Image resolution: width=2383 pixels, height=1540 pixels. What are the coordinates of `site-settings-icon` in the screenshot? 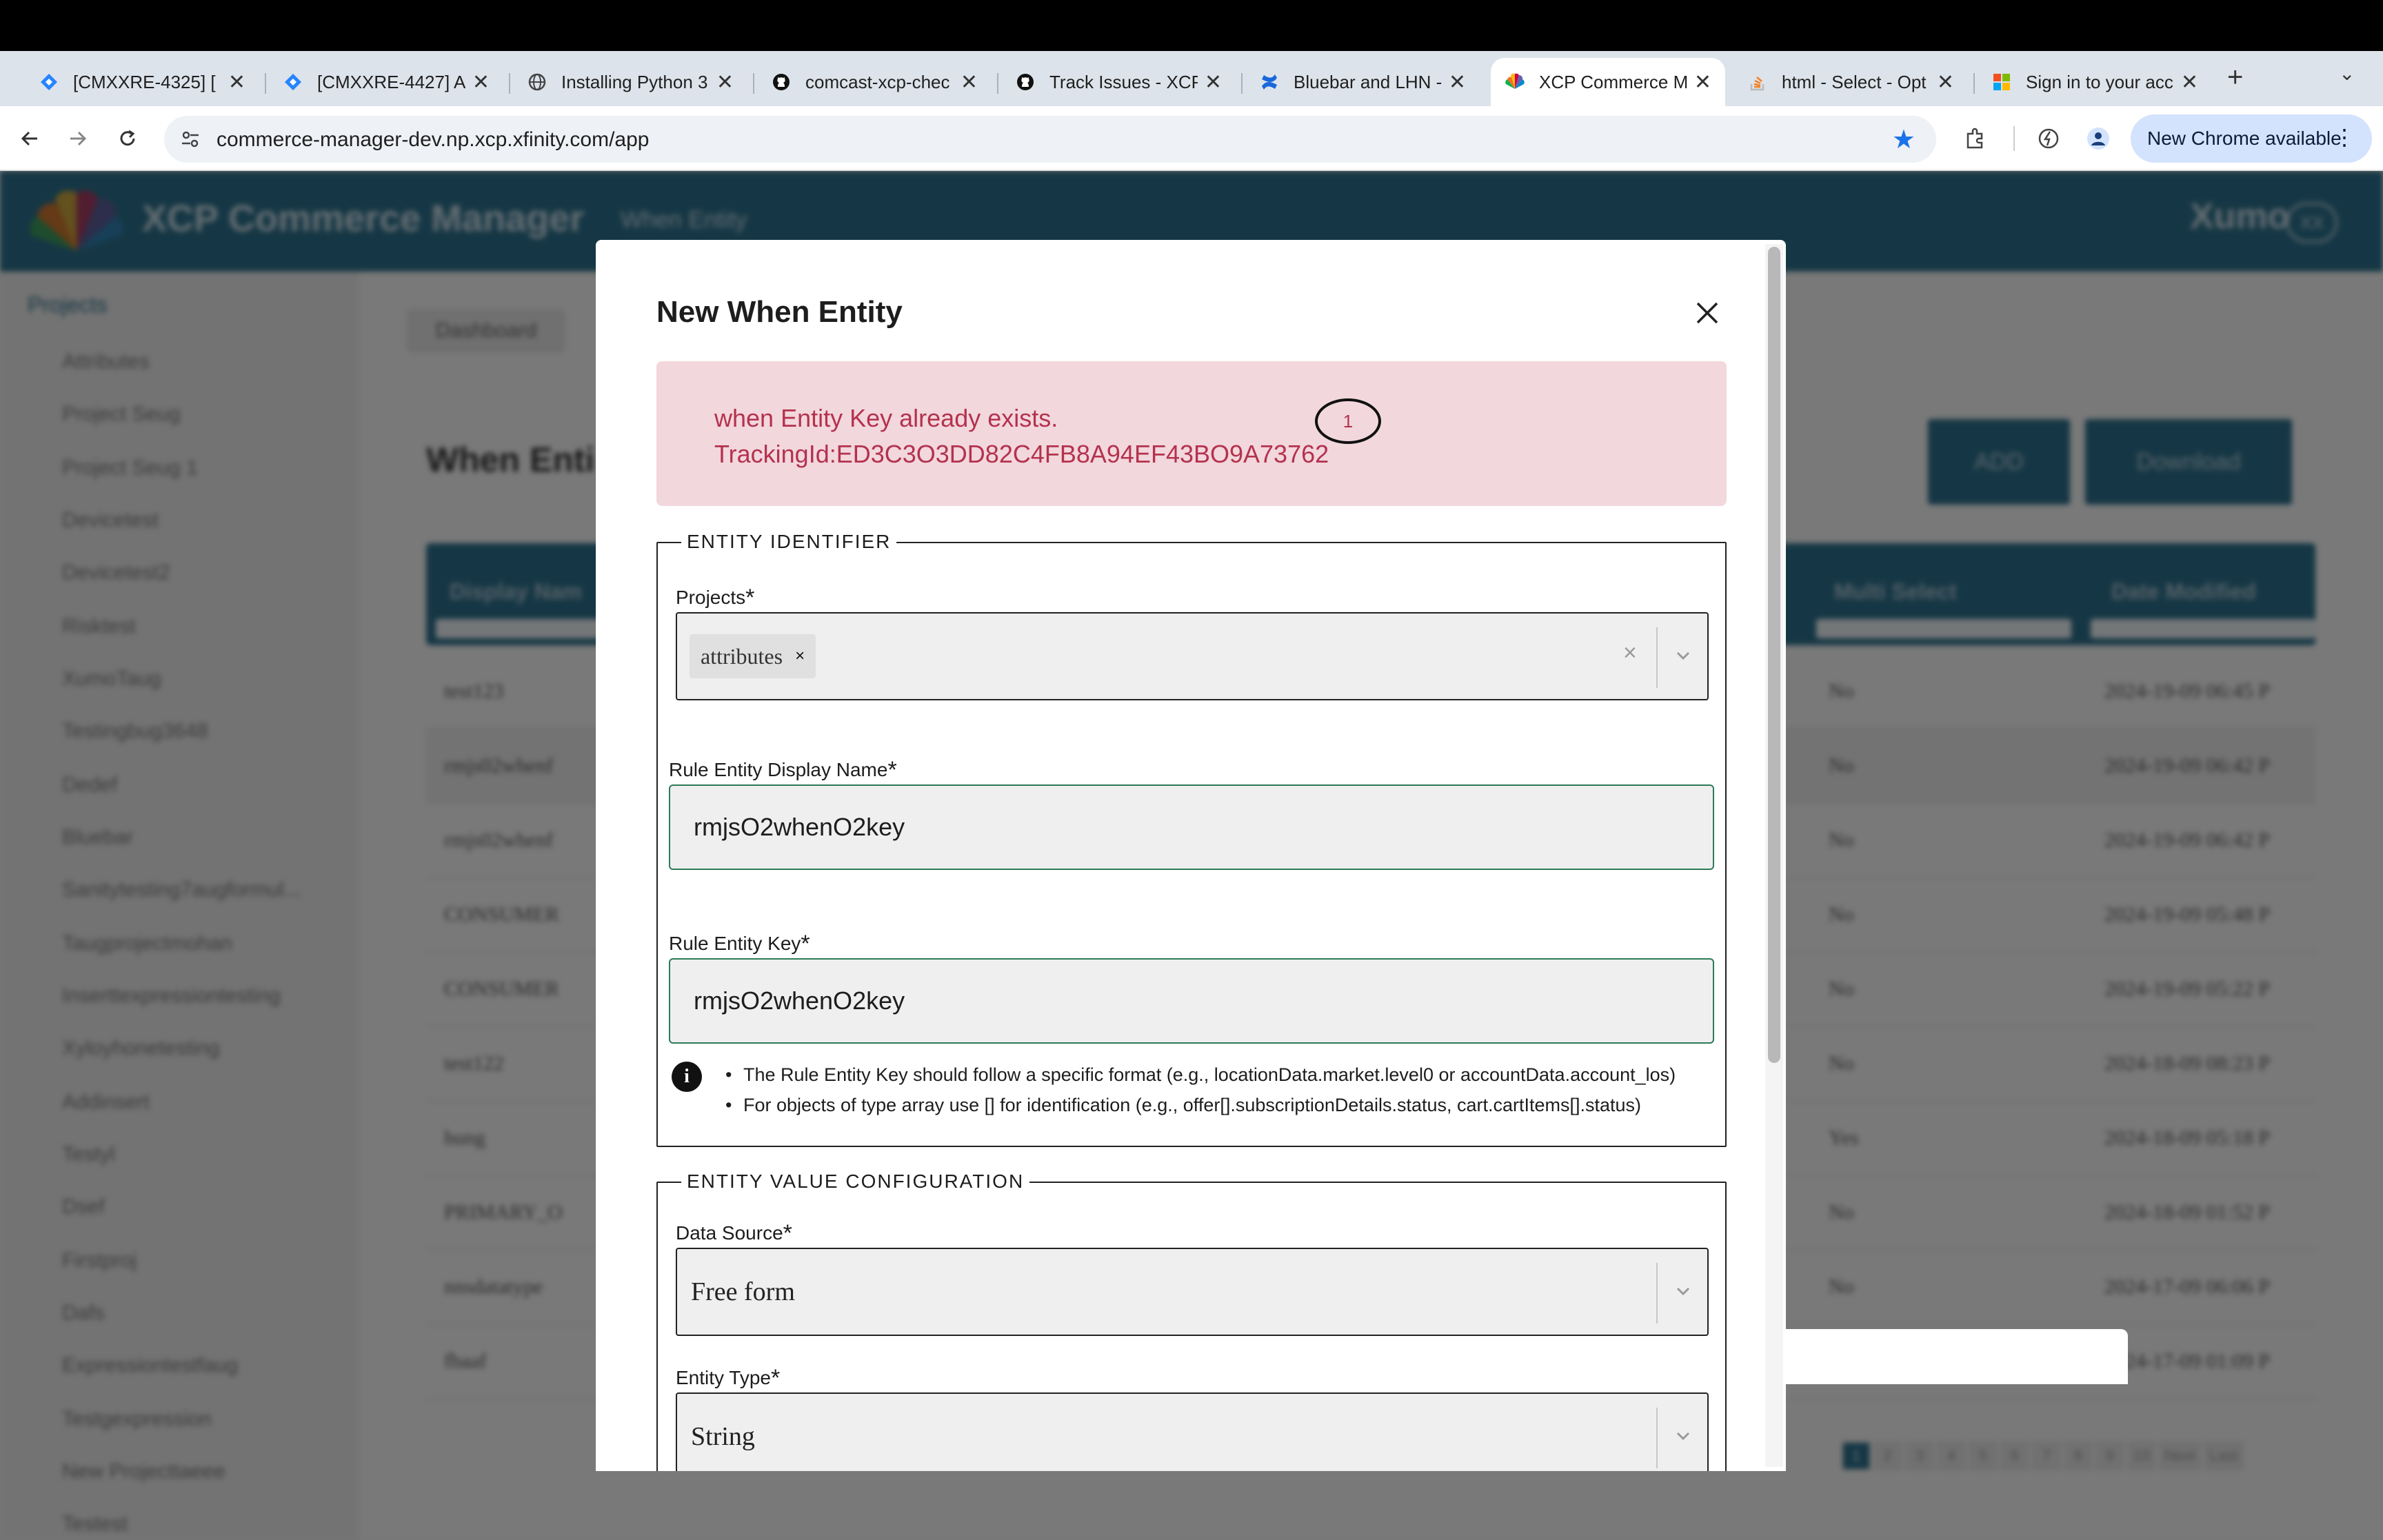 It's located at (190, 140).